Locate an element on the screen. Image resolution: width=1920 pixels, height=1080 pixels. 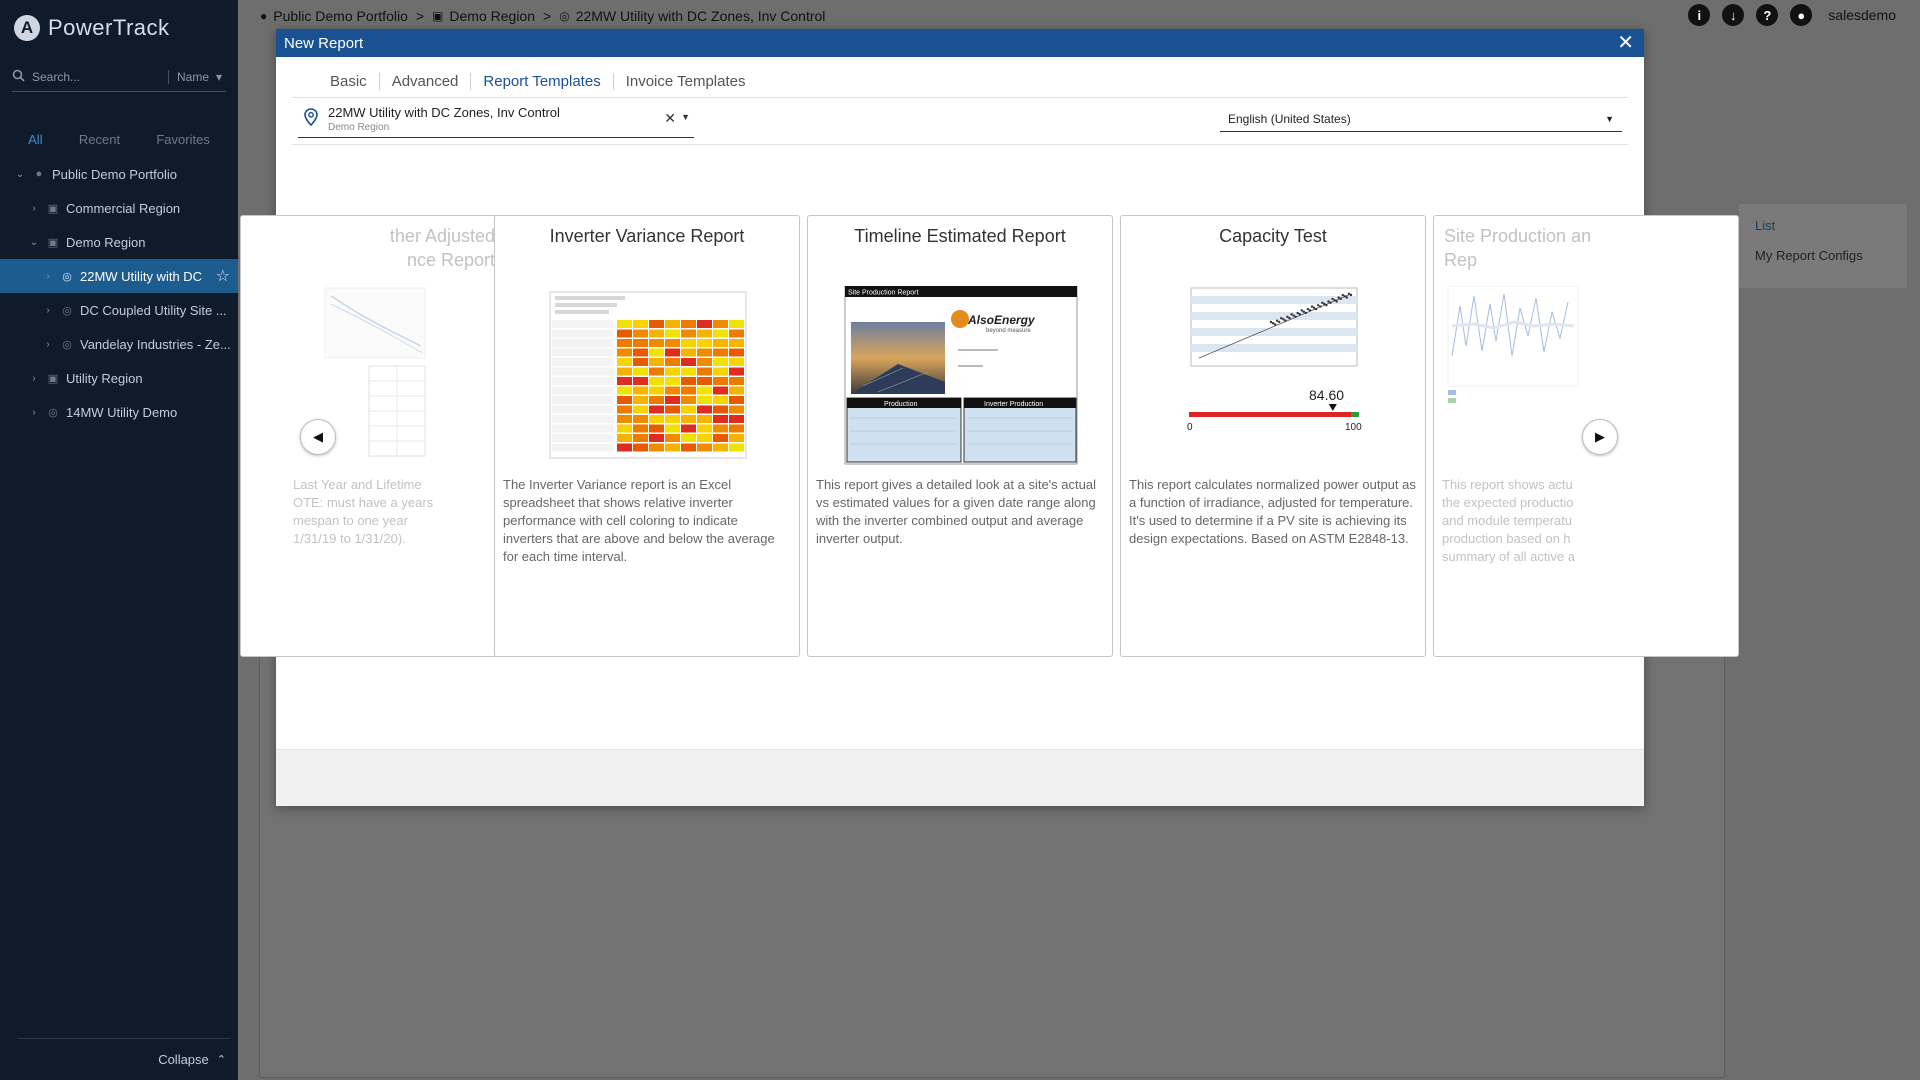
tree-item-public-demo-portfolio: ⌄ ● Public Demo Portfolio is located at coordinates (119, 174).